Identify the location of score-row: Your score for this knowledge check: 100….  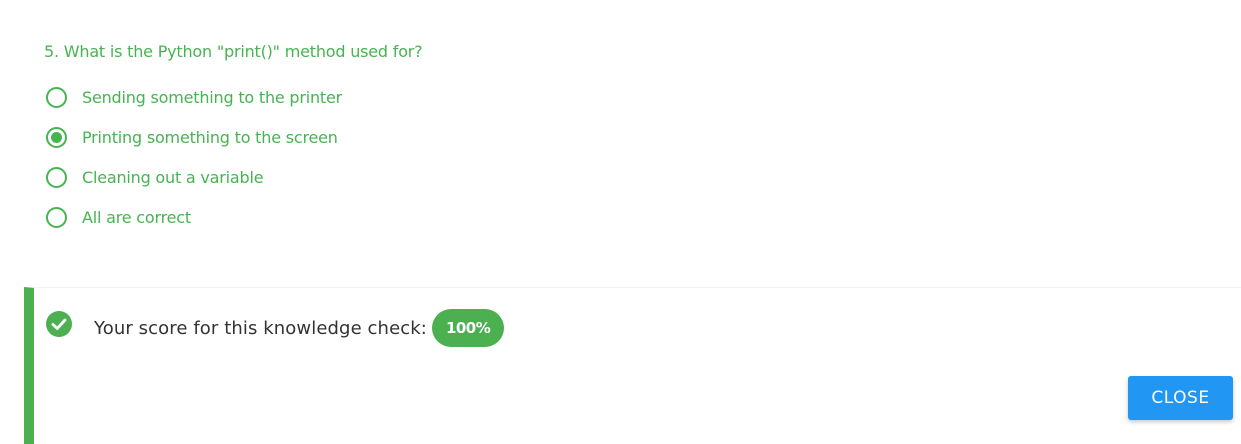
(299, 328).